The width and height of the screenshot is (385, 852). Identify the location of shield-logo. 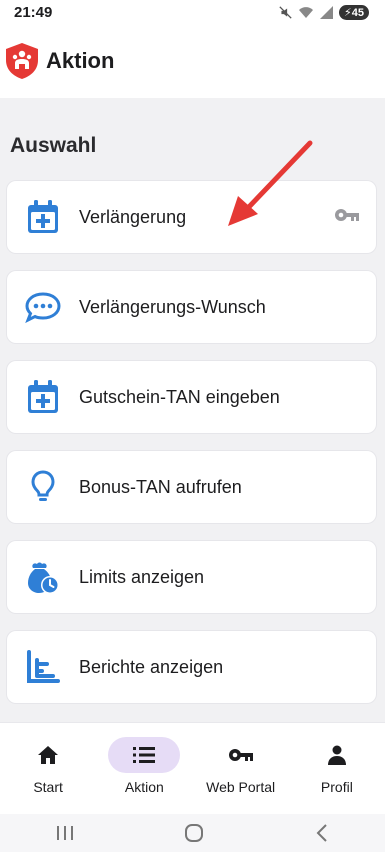
(22, 61).